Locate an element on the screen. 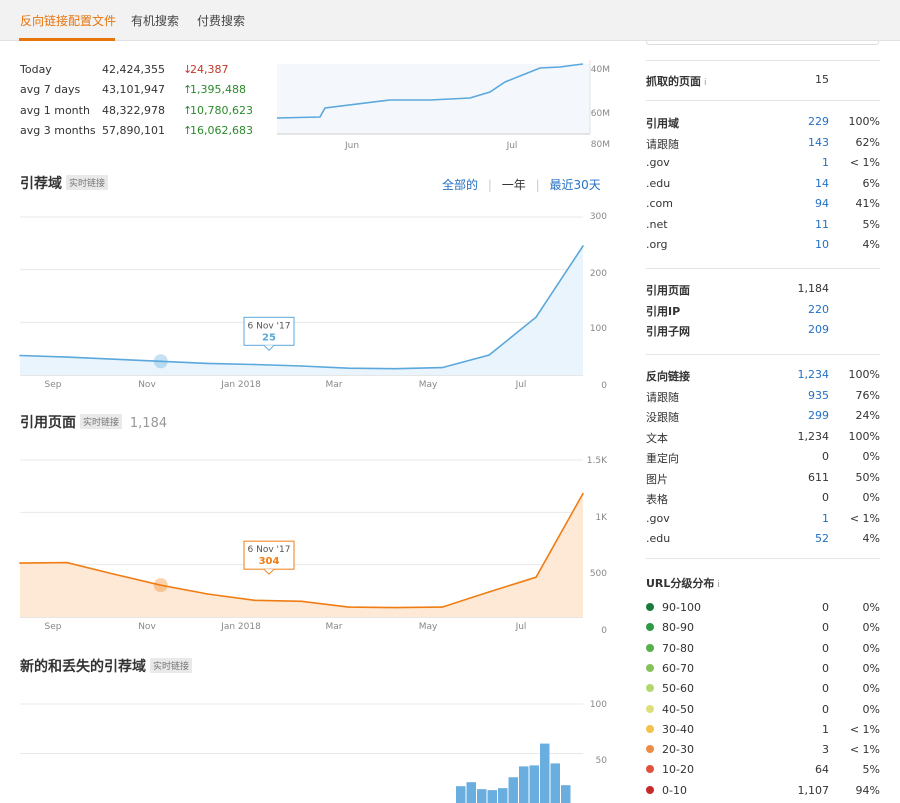 The width and height of the screenshot is (900, 803). tab-paid-search: 付费搜索 is located at coordinates (221, 20).